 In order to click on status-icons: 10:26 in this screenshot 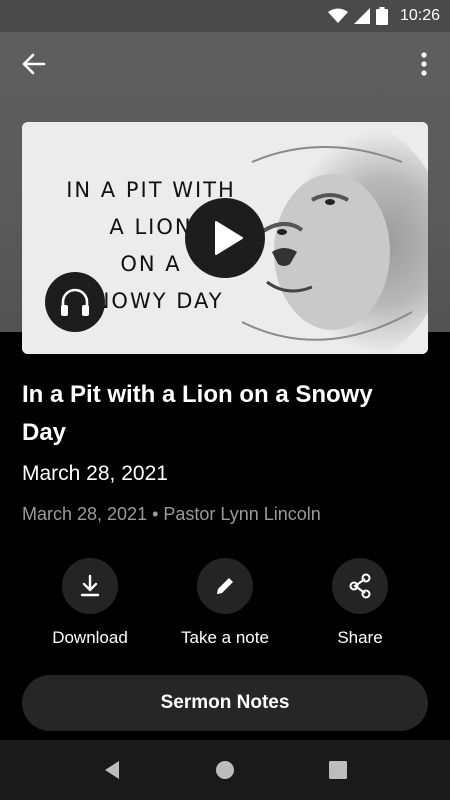, I will do `click(383, 16)`.